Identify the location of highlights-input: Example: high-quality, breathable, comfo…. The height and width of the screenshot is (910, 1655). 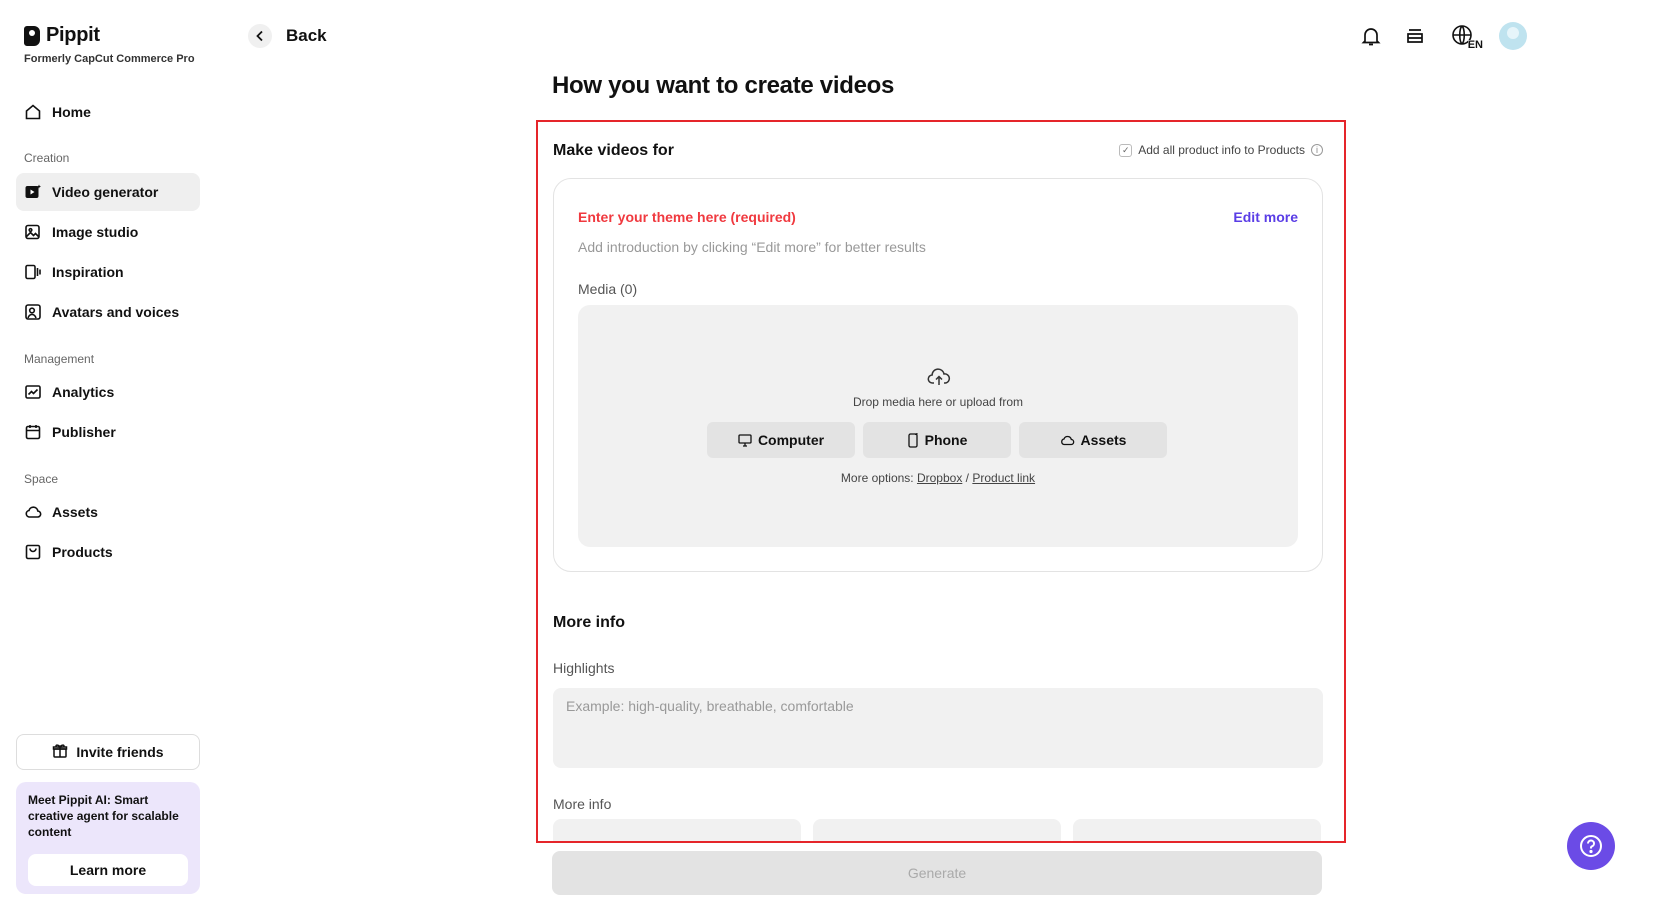
(938, 728).